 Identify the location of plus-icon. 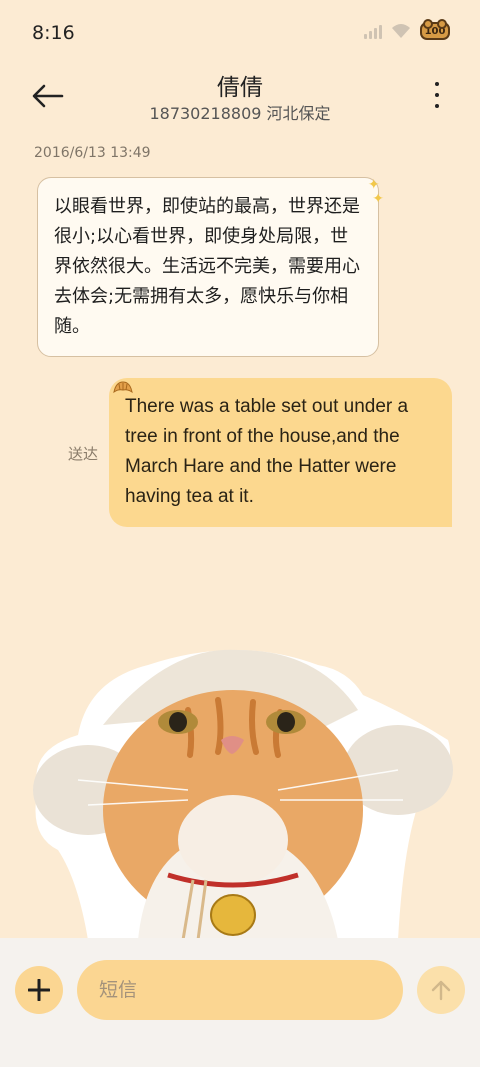
(39, 990).